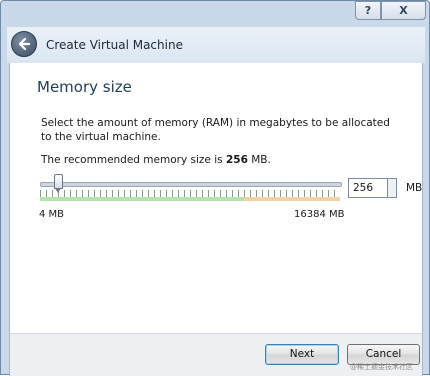 The height and width of the screenshot is (376, 430). What do you see at coordinates (414, 188) in the screenshot?
I see `memory-unit-label: MB` at bounding box center [414, 188].